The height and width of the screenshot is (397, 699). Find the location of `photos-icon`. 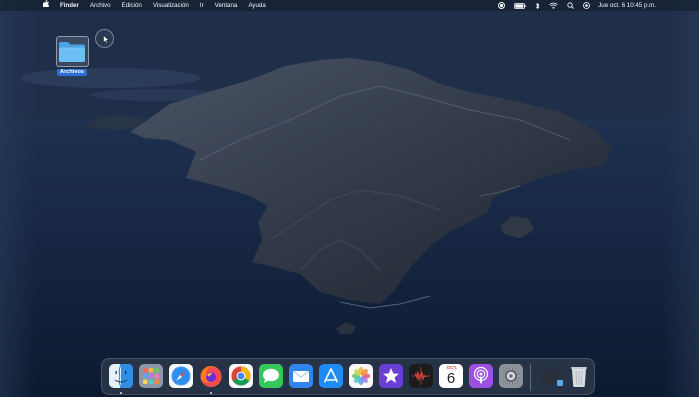

photos-icon is located at coordinates (361, 376).